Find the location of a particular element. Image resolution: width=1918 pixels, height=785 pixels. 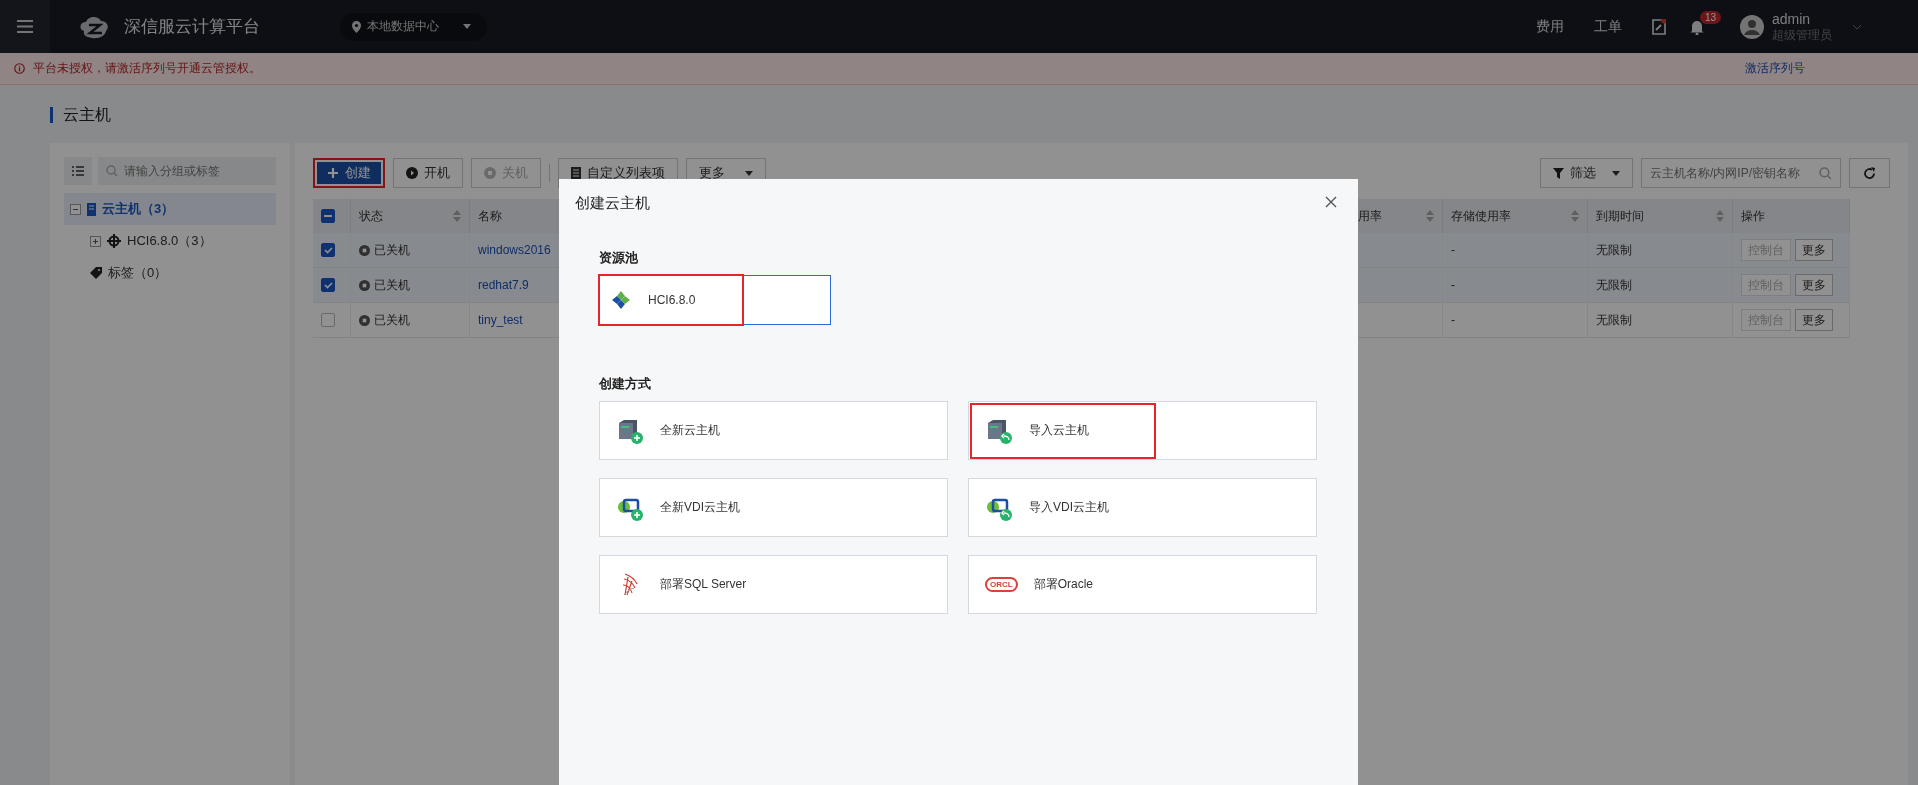

info-icon is located at coordinates (19, 68).